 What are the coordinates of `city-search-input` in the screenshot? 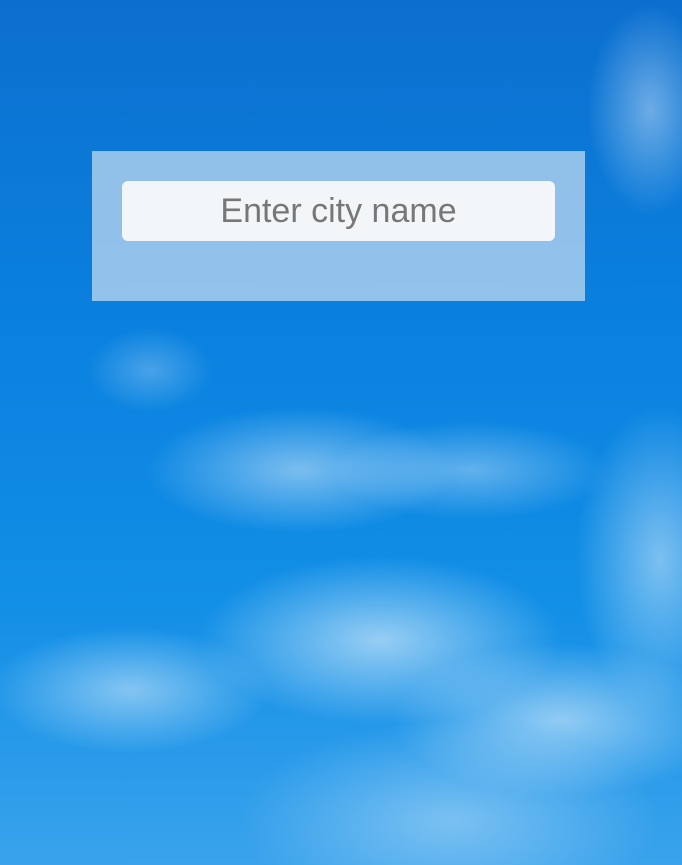 It's located at (338, 211).